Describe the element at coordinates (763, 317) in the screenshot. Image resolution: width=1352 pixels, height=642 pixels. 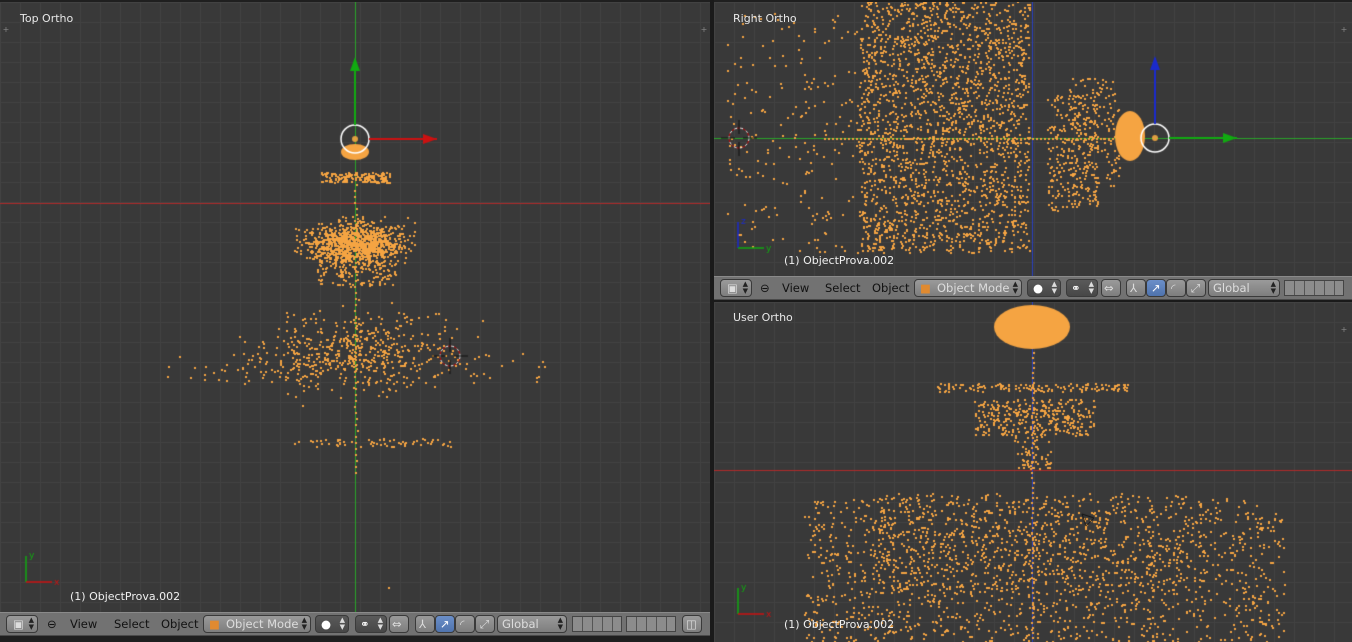
I see `viewport-title: User Ortho` at that location.